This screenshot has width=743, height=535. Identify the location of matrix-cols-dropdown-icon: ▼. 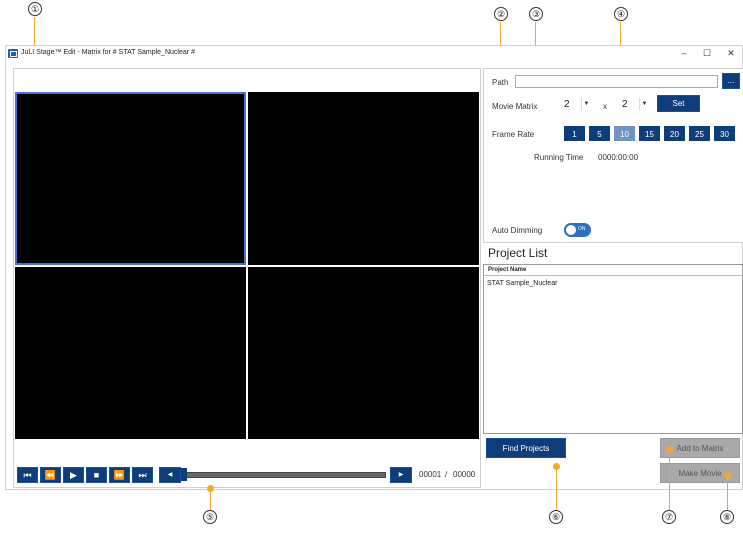
(644, 104).